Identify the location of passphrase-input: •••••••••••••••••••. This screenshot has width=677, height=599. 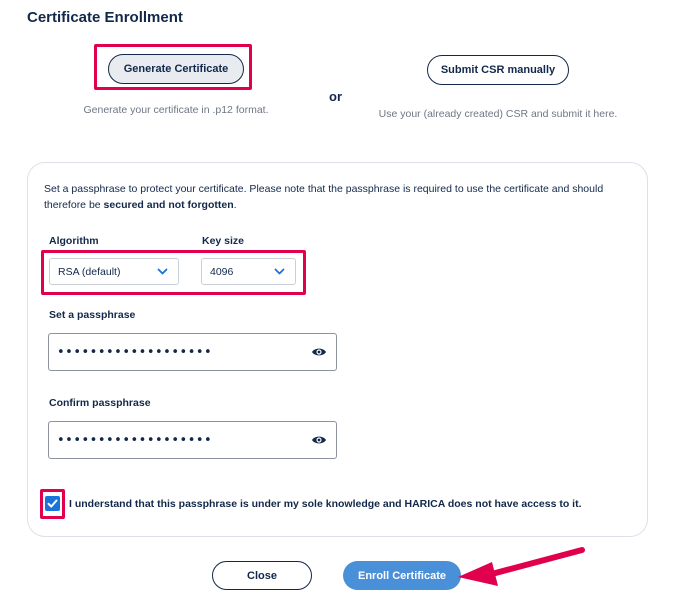
(192, 352).